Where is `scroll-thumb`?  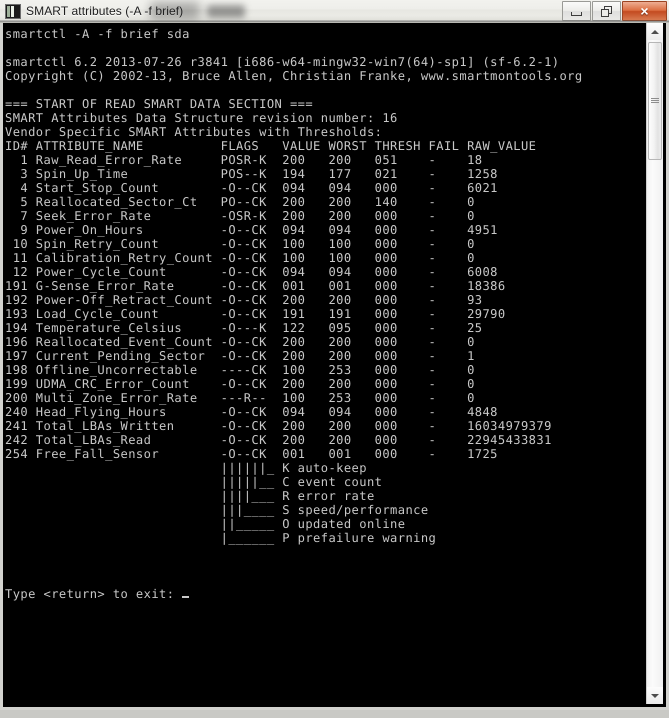
scroll-thumb is located at coordinates (655, 101).